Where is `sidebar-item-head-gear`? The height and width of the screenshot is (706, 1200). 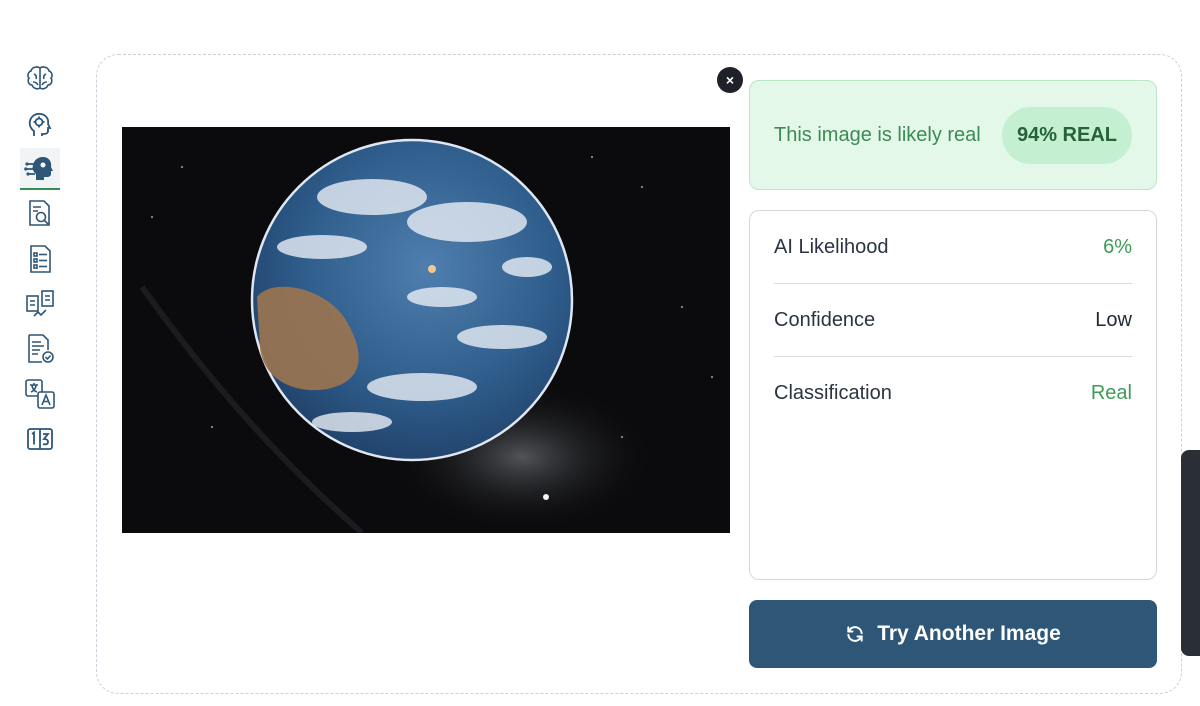
sidebar-item-head-gear is located at coordinates (40, 124).